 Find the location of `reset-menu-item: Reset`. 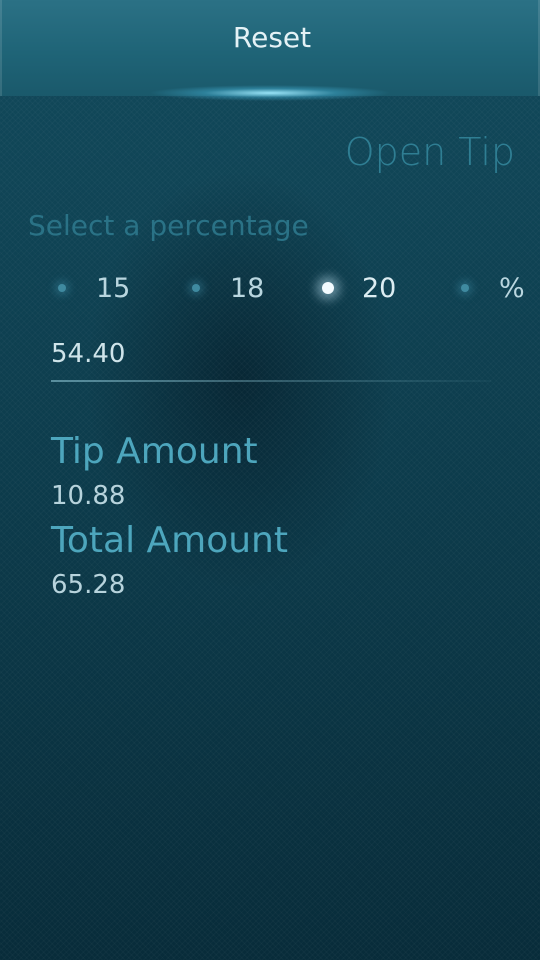

reset-menu-item: Reset is located at coordinates (271, 38).